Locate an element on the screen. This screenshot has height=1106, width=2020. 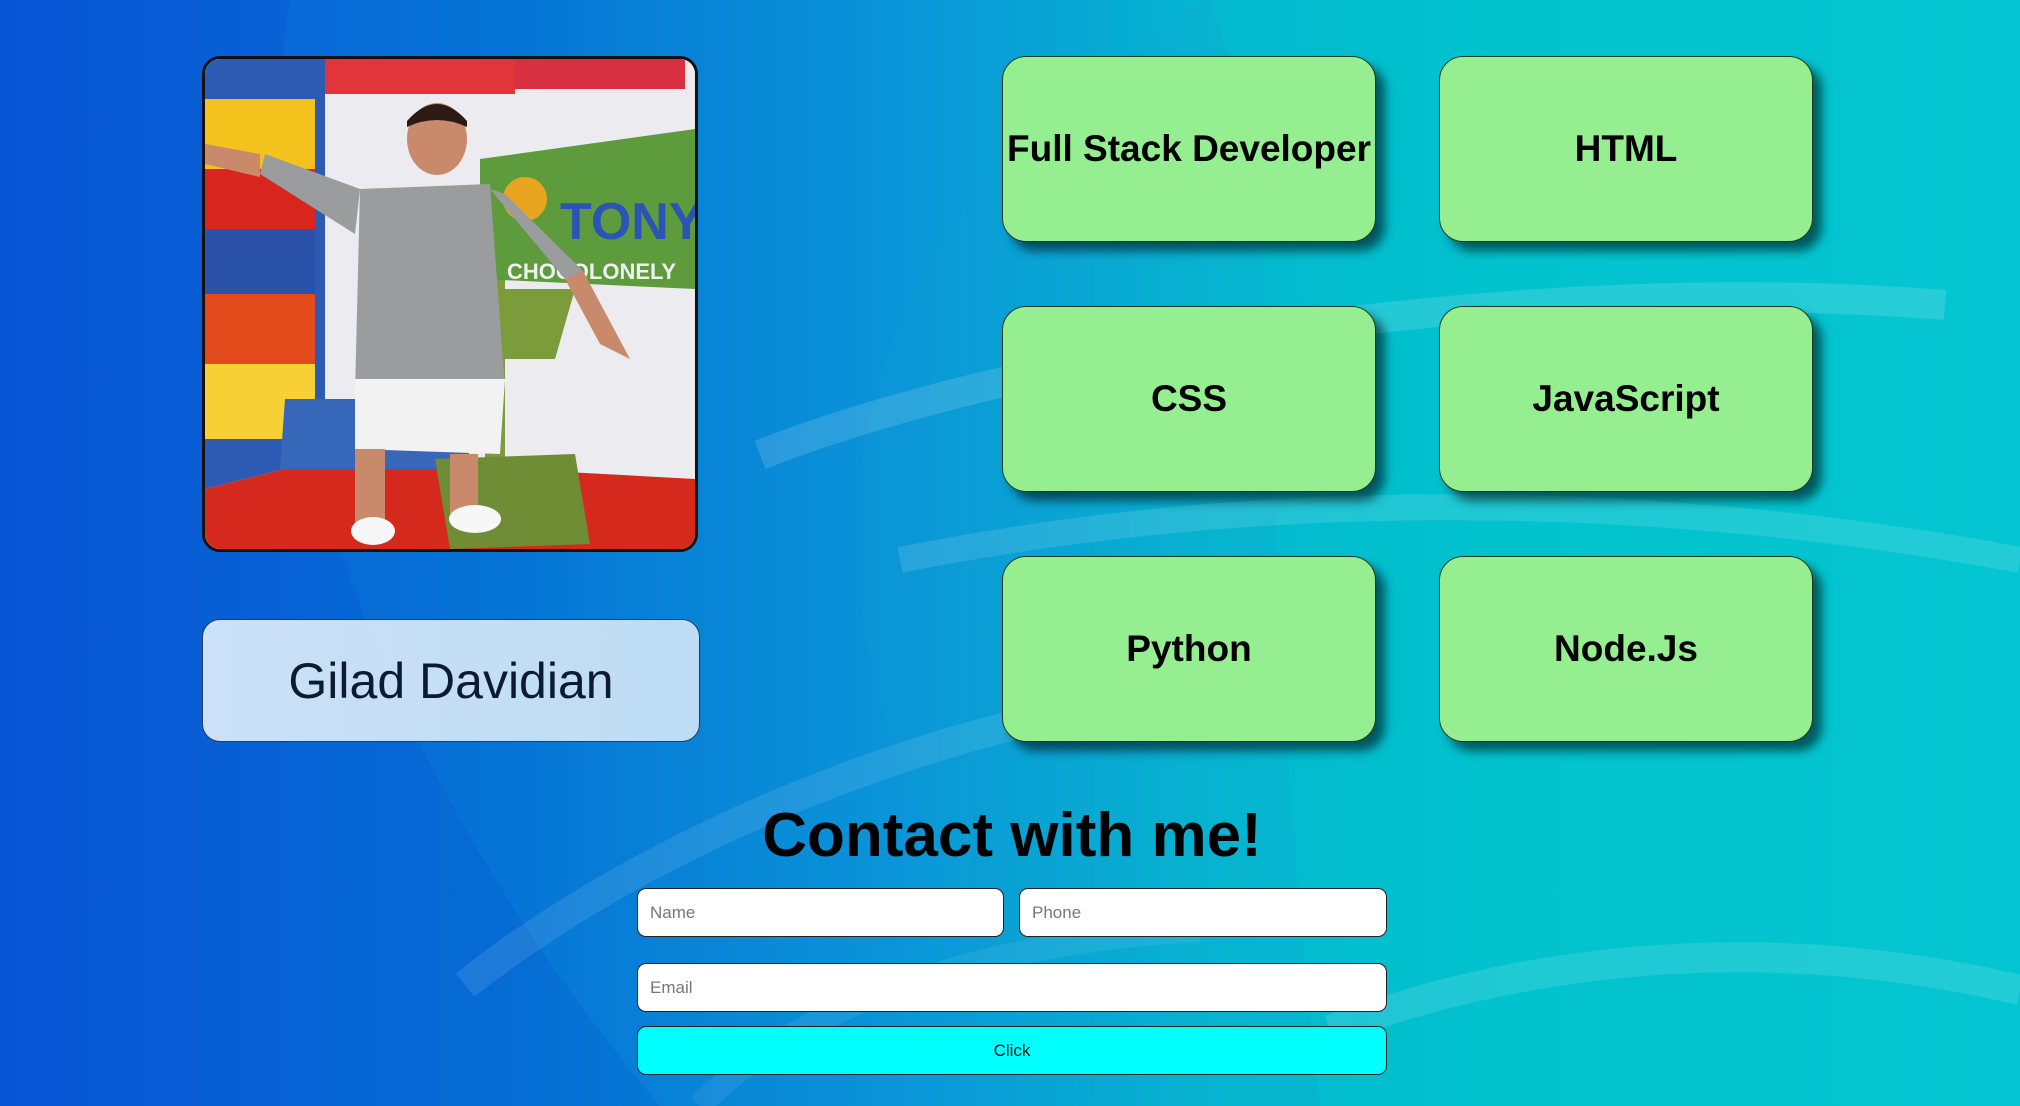
skill-label: HTML is located at coordinates (1626, 148).